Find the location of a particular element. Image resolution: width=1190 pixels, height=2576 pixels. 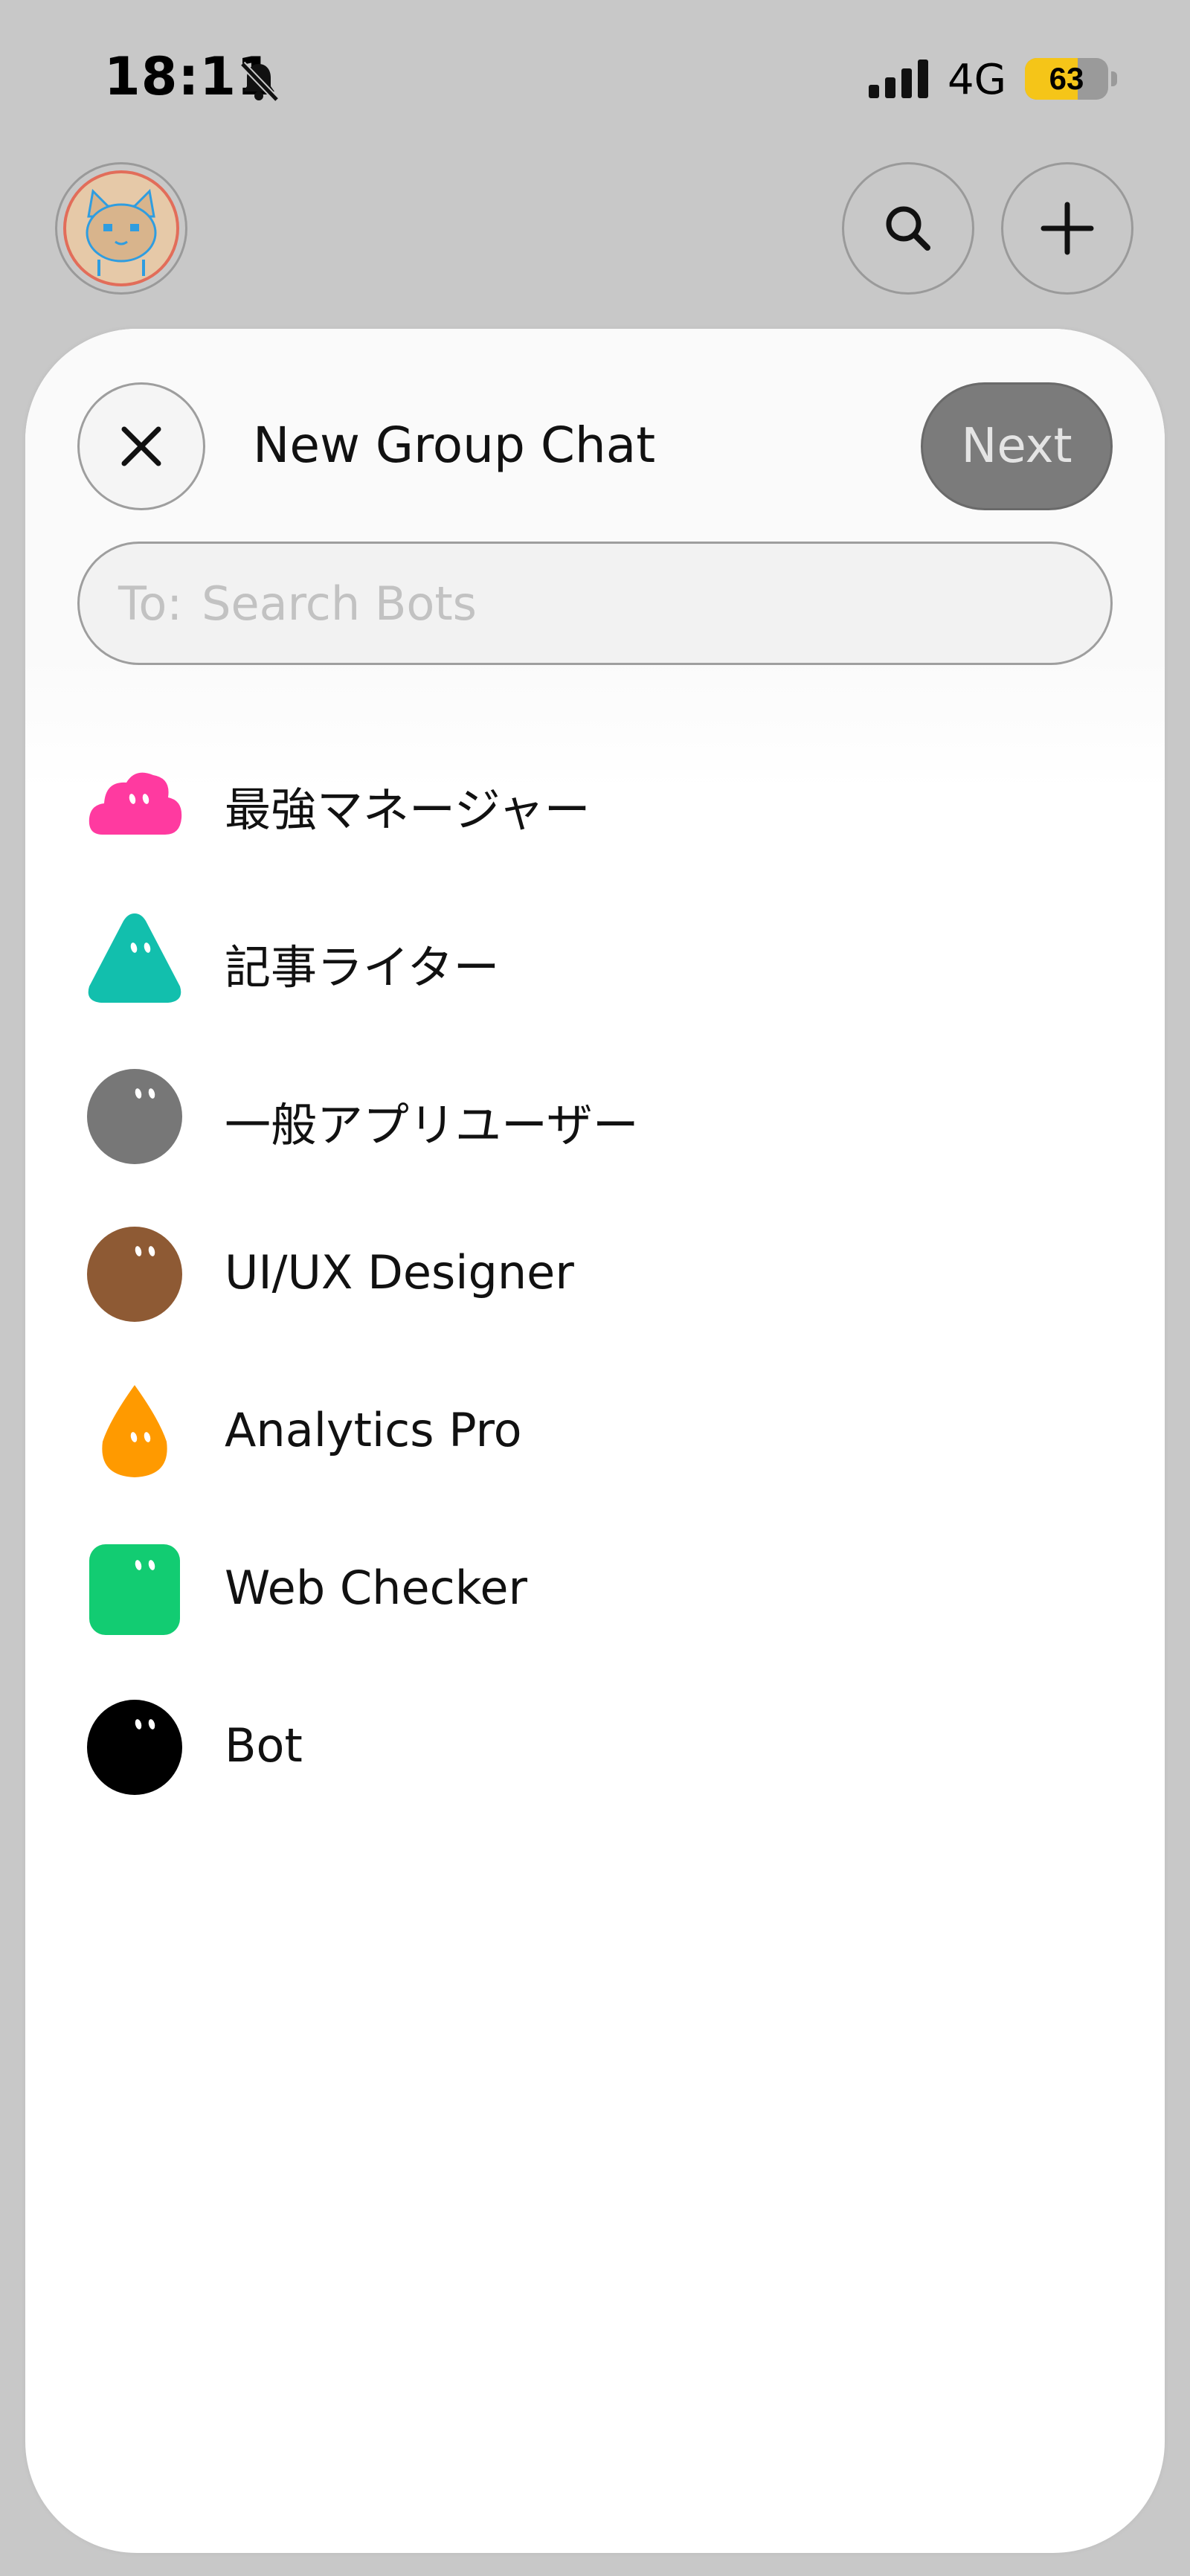

bot-name: Bot is located at coordinates (264, 1745).